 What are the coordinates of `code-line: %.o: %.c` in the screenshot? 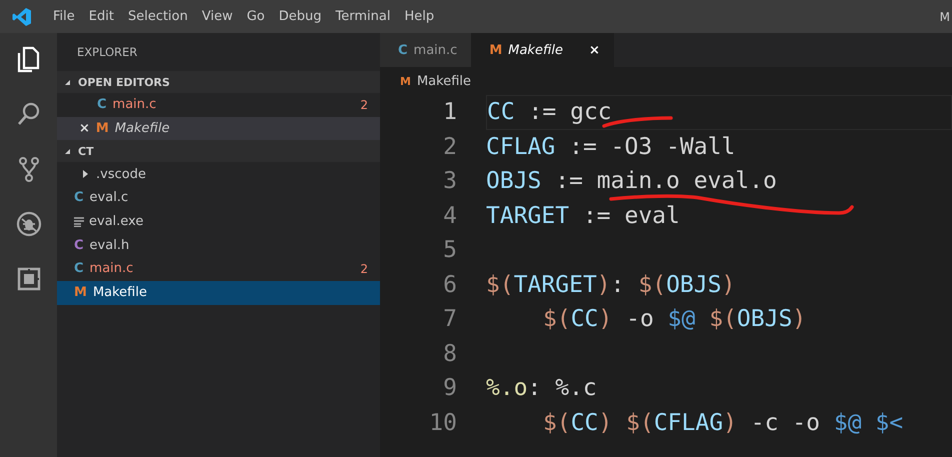 It's located at (541, 389).